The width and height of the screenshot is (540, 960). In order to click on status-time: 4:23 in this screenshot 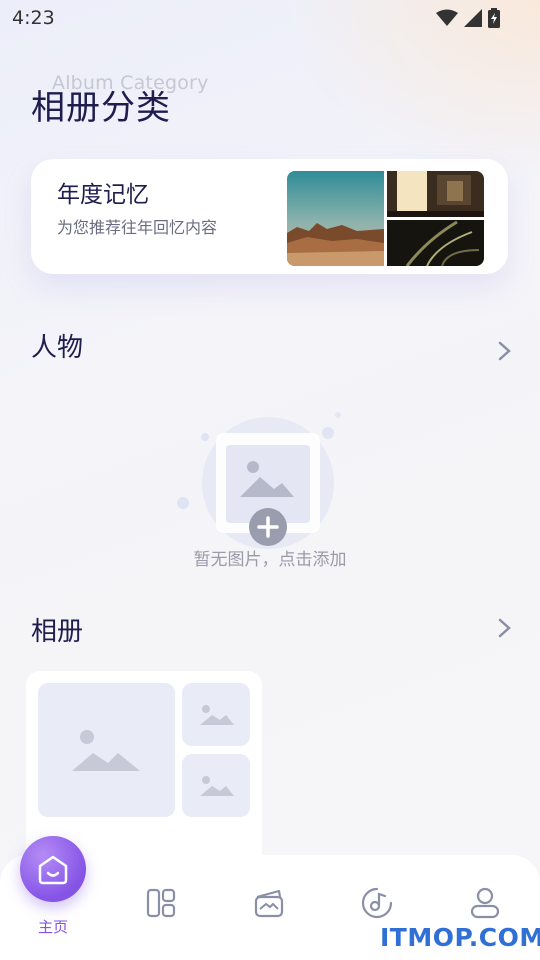, I will do `click(33, 18)`.